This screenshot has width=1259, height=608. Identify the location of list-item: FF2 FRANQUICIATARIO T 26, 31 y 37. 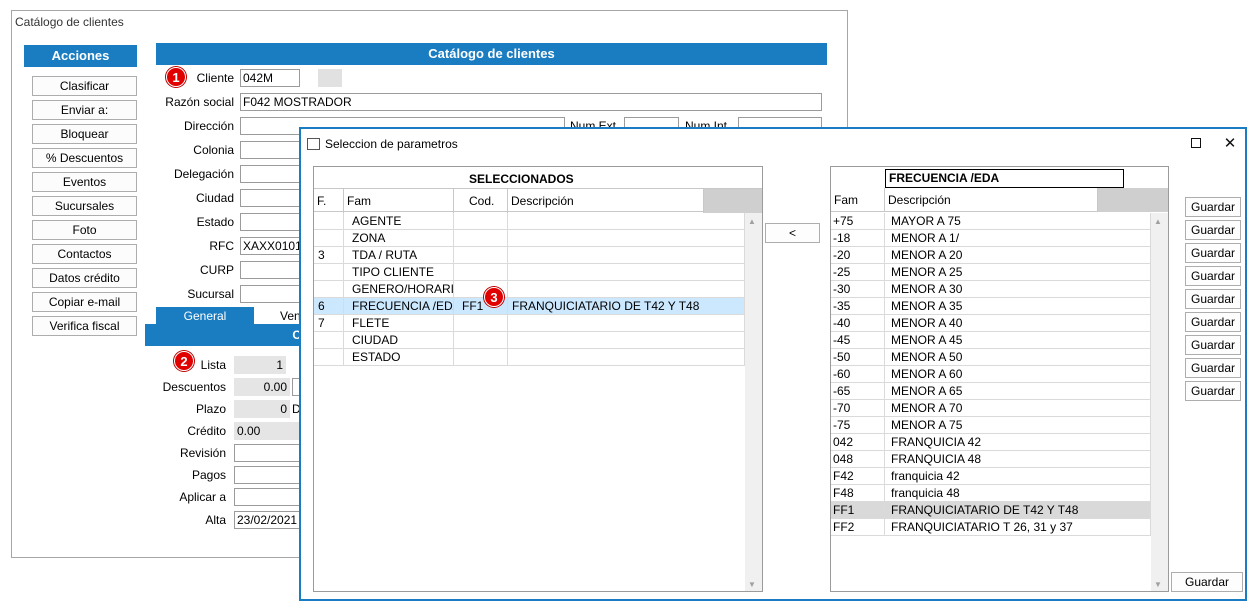
(991, 527).